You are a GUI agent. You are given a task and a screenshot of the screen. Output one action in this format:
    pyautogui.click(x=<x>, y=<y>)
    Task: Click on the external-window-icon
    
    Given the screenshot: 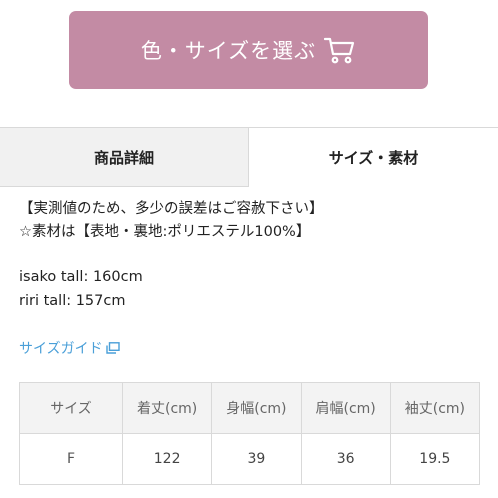 What is the action you would take?
    pyautogui.click(x=112, y=348)
    